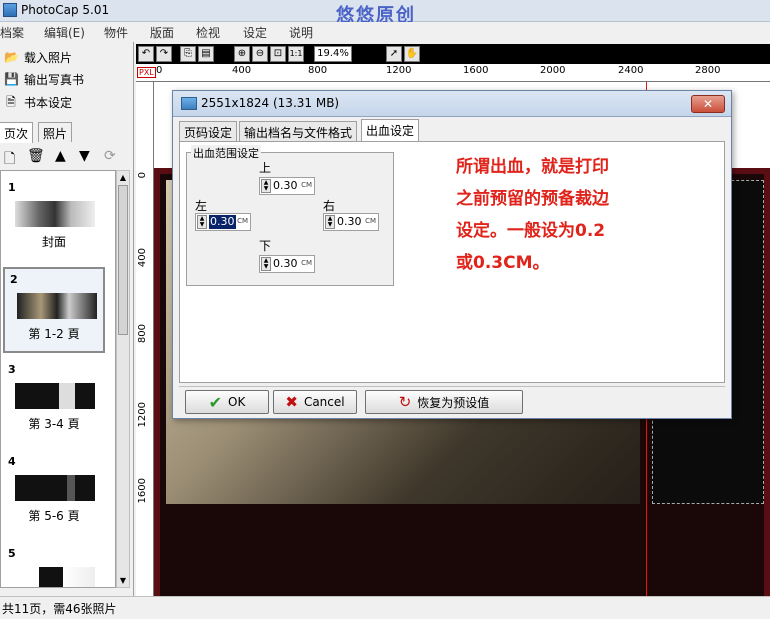 The height and width of the screenshot is (619, 770). I want to click on close-button: ✕, so click(708, 104).